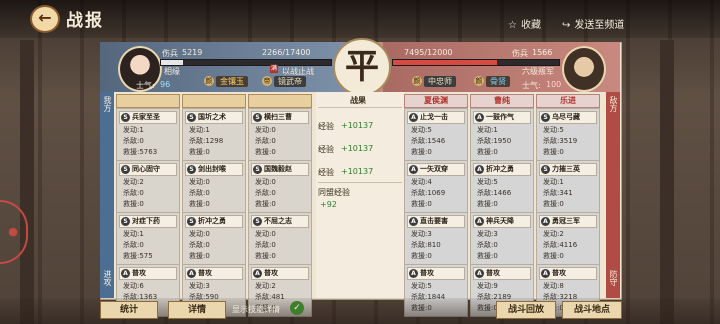 Image resolution: width=720 pixels, height=324 pixels. I want to click on favorite-button: ☆ 收藏, so click(524, 23).